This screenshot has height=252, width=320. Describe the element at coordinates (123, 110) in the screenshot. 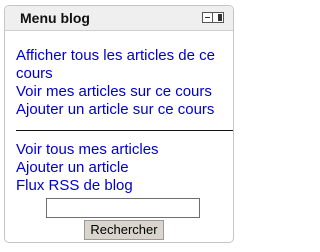

I see `add-course-article-link: Ajouter un article sur ce cours` at that location.